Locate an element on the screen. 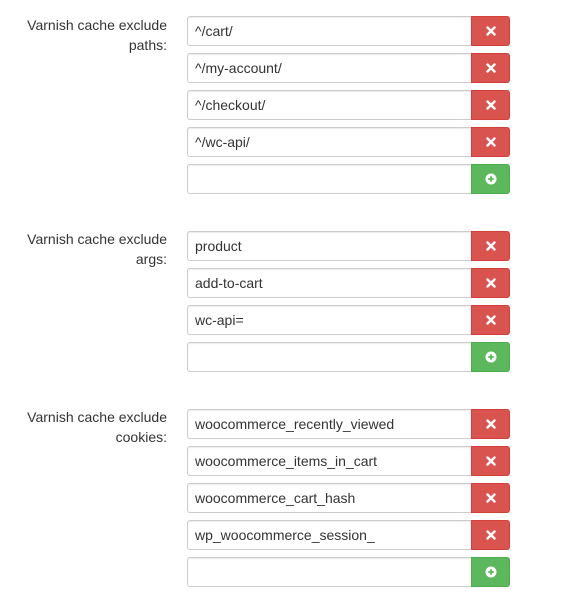  add-path-button is located at coordinates (490, 179).